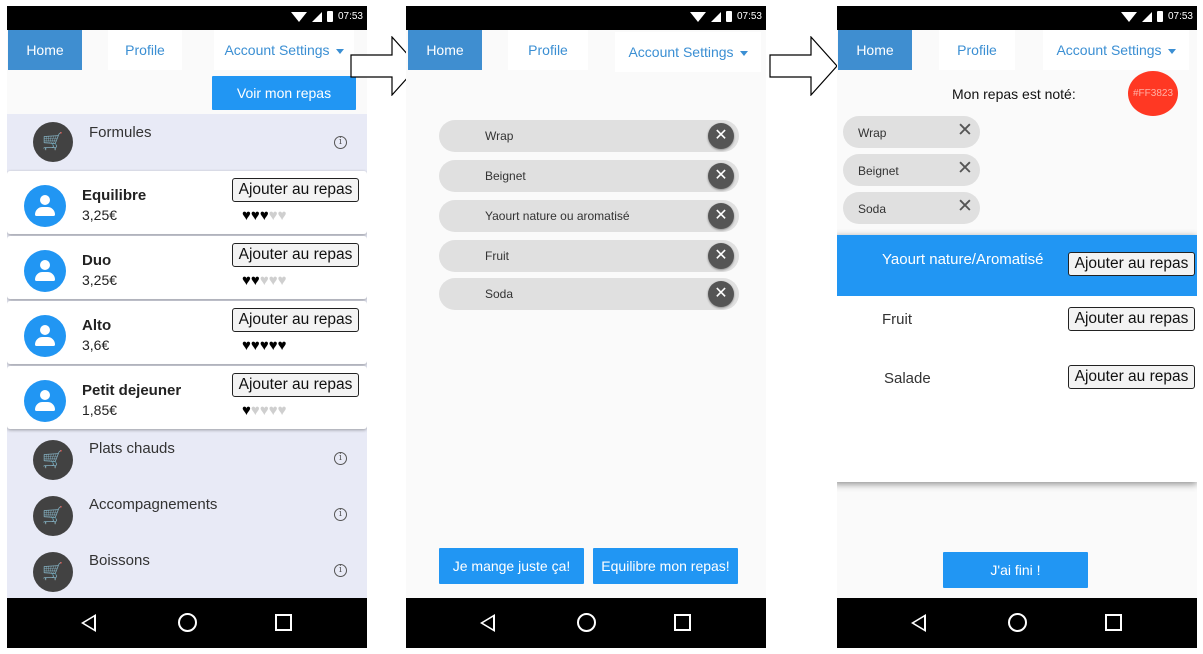 This screenshot has height=654, width=1203. What do you see at coordinates (53, 572) in the screenshot?
I see `cart-icon: 🛒` at bounding box center [53, 572].